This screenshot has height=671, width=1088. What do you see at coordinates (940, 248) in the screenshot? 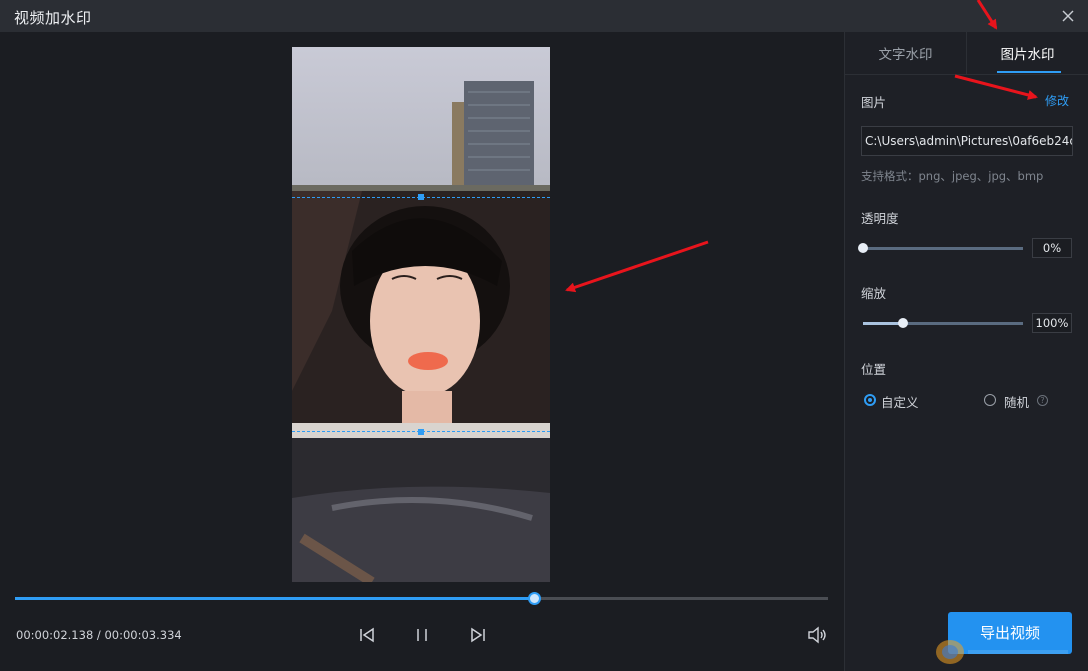
I see `opacity-slider` at bounding box center [940, 248].